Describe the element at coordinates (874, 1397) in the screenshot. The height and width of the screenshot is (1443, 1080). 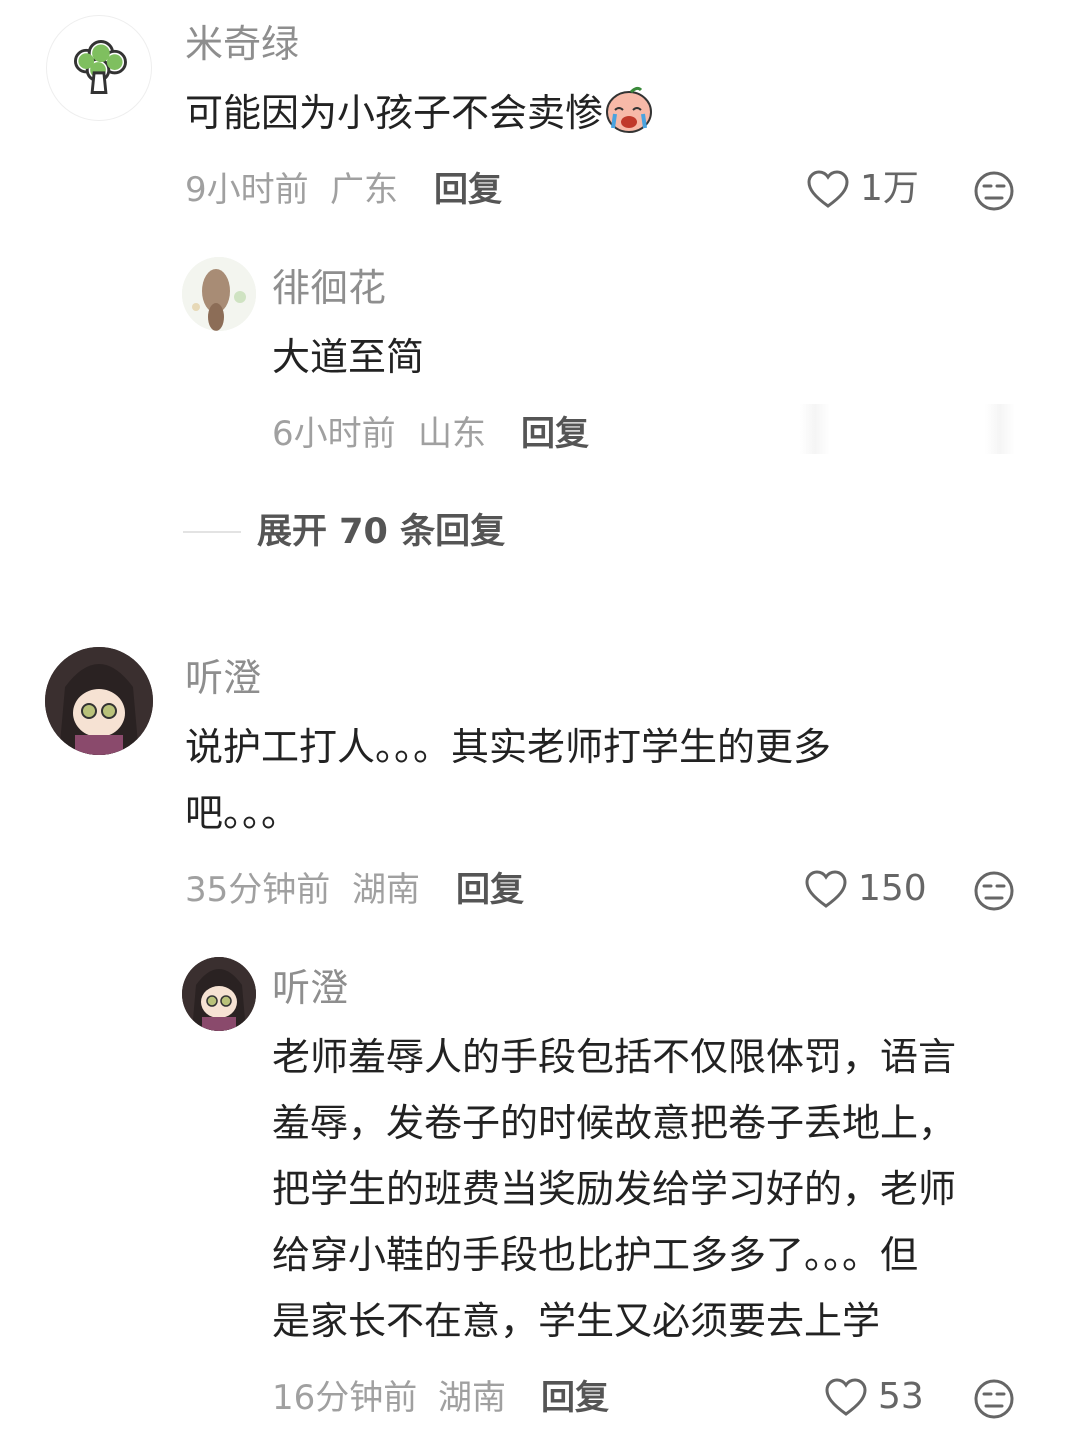
I see `like-button: 53` at that location.